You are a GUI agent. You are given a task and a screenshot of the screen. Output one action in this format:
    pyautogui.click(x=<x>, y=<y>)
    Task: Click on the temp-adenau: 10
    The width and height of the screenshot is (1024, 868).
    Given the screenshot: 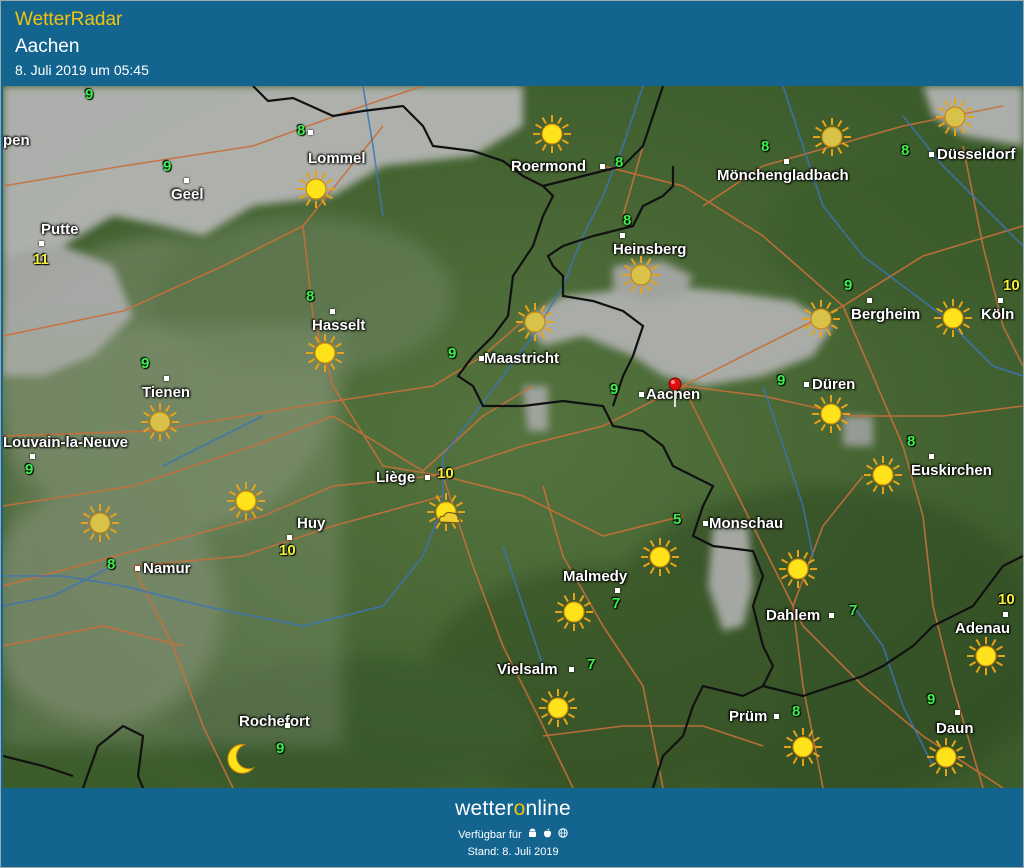 What is the action you would take?
    pyautogui.click(x=1006, y=599)
    